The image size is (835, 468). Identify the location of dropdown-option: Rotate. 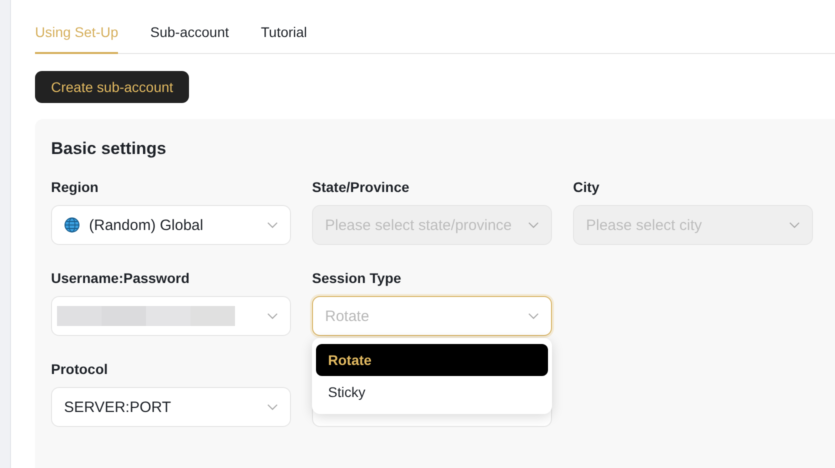
(432, 360).